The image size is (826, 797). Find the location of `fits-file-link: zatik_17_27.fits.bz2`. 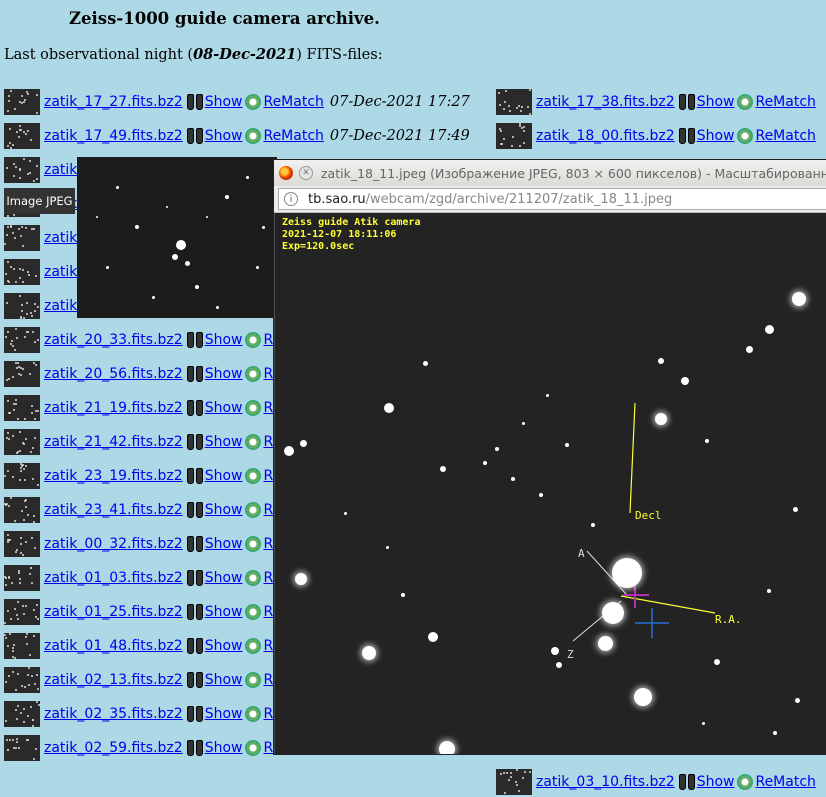

fits-file-link: zatik_17_27.fits.bz2 is located at coordinates (113, 102).